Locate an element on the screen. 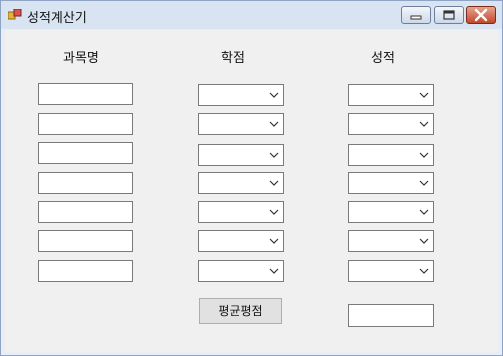 The width and height of the screenshot is (503, 356). minimize-button is located at coordinates (416, 15).